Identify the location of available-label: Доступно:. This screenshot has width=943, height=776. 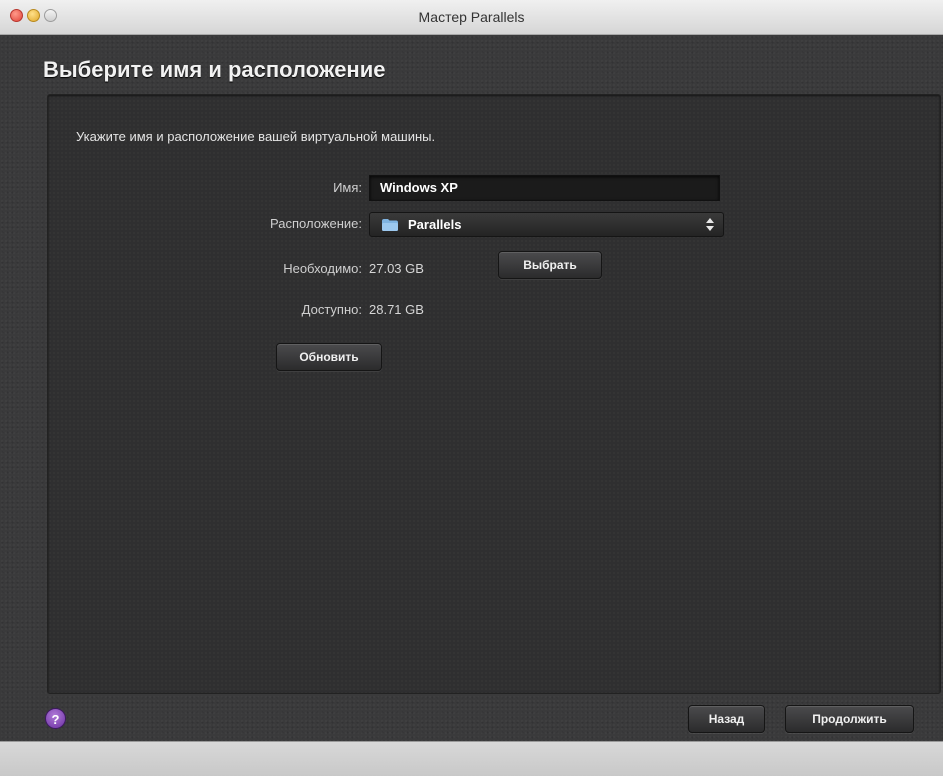
(331, 309).